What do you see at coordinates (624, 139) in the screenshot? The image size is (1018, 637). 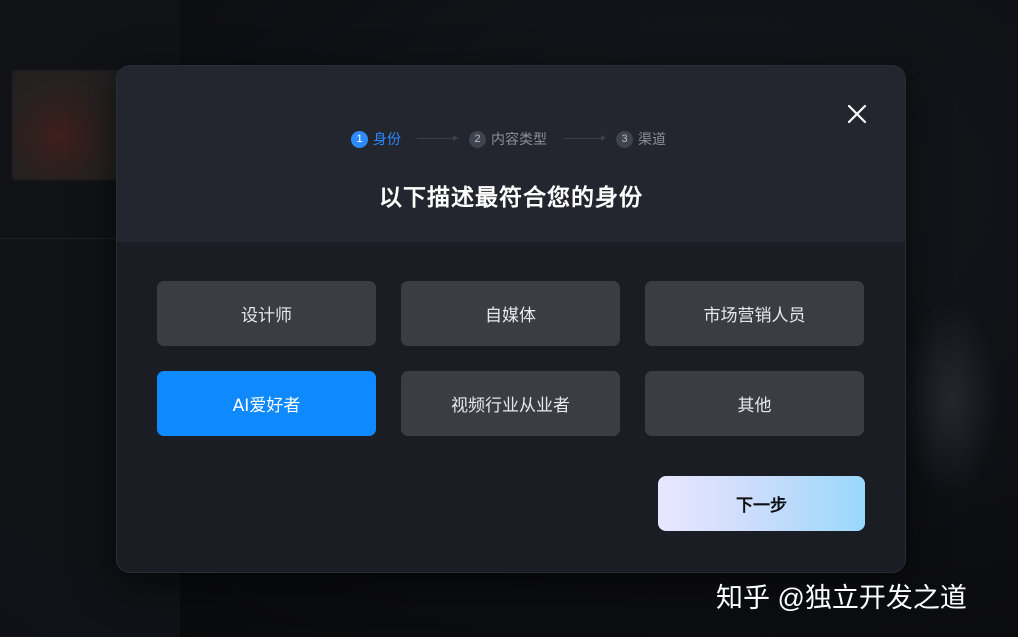 I see `step-number: 3` at bounding box center [624, 139].